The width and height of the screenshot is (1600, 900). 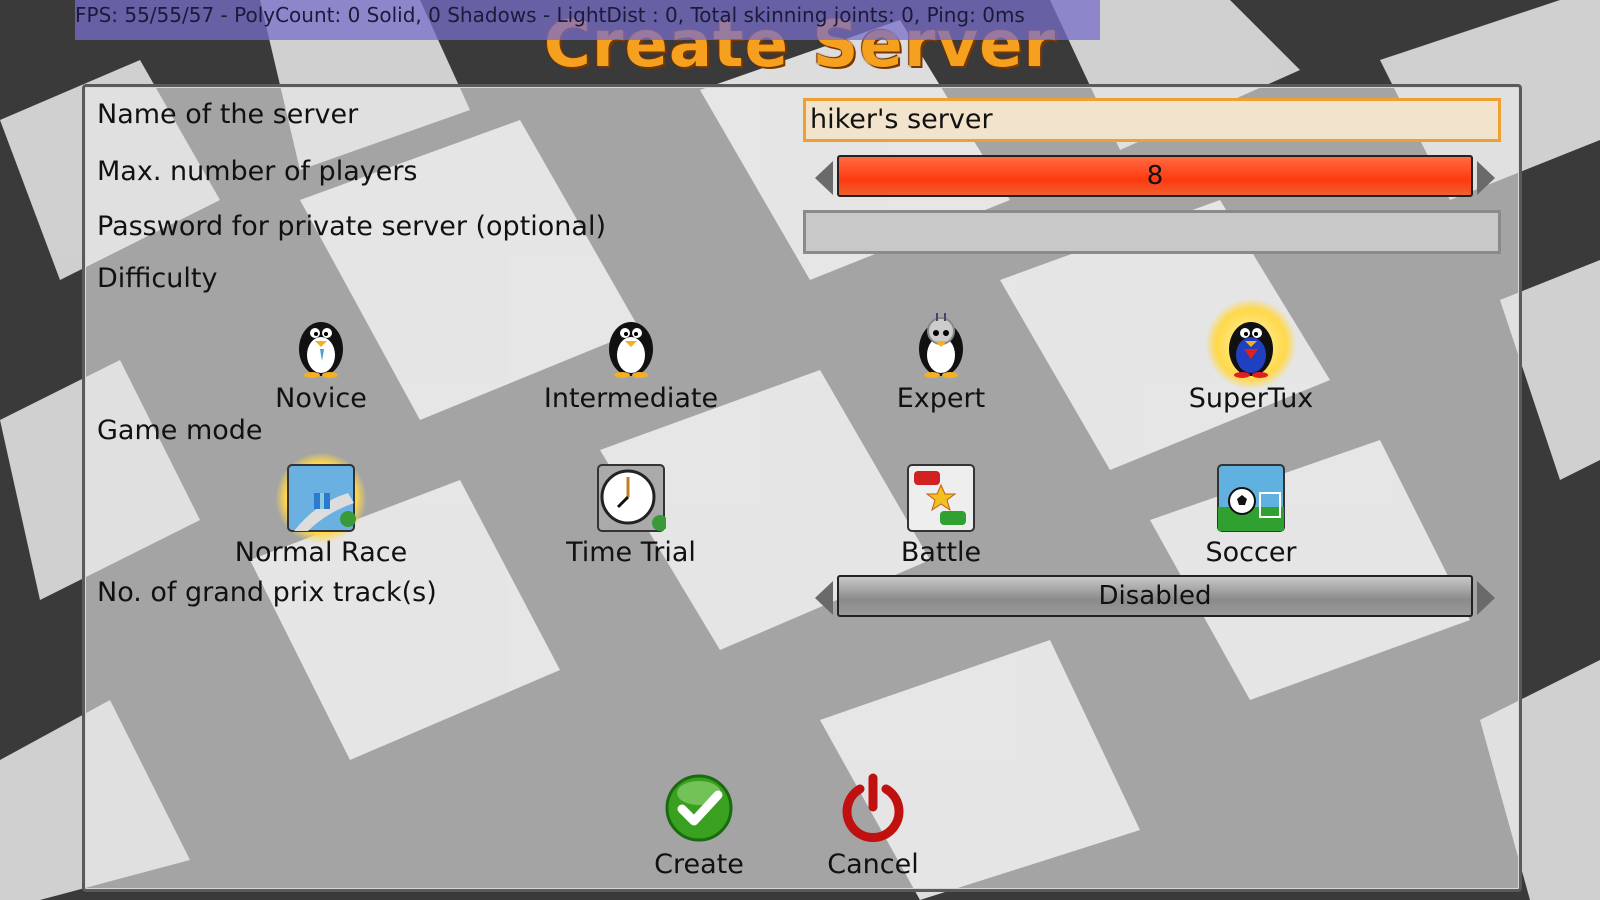 I want to click on mode-normal-race: Normal Race, so click(x=321, y=510).